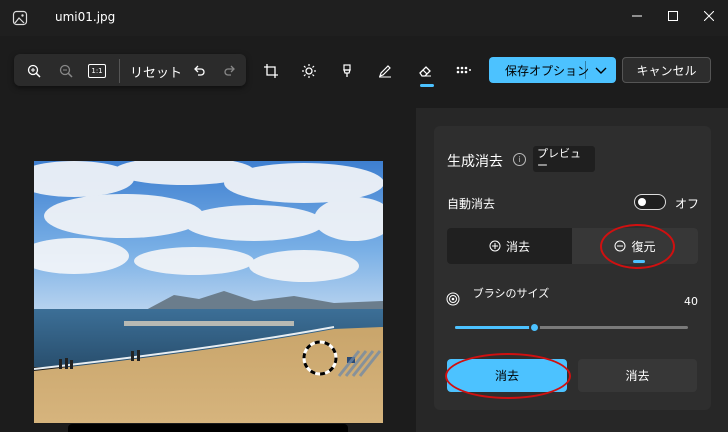 The image size is (728, 432). Describe the element at coordinates (20, 18) in the screenshot. I see `photos-icon` at that location.